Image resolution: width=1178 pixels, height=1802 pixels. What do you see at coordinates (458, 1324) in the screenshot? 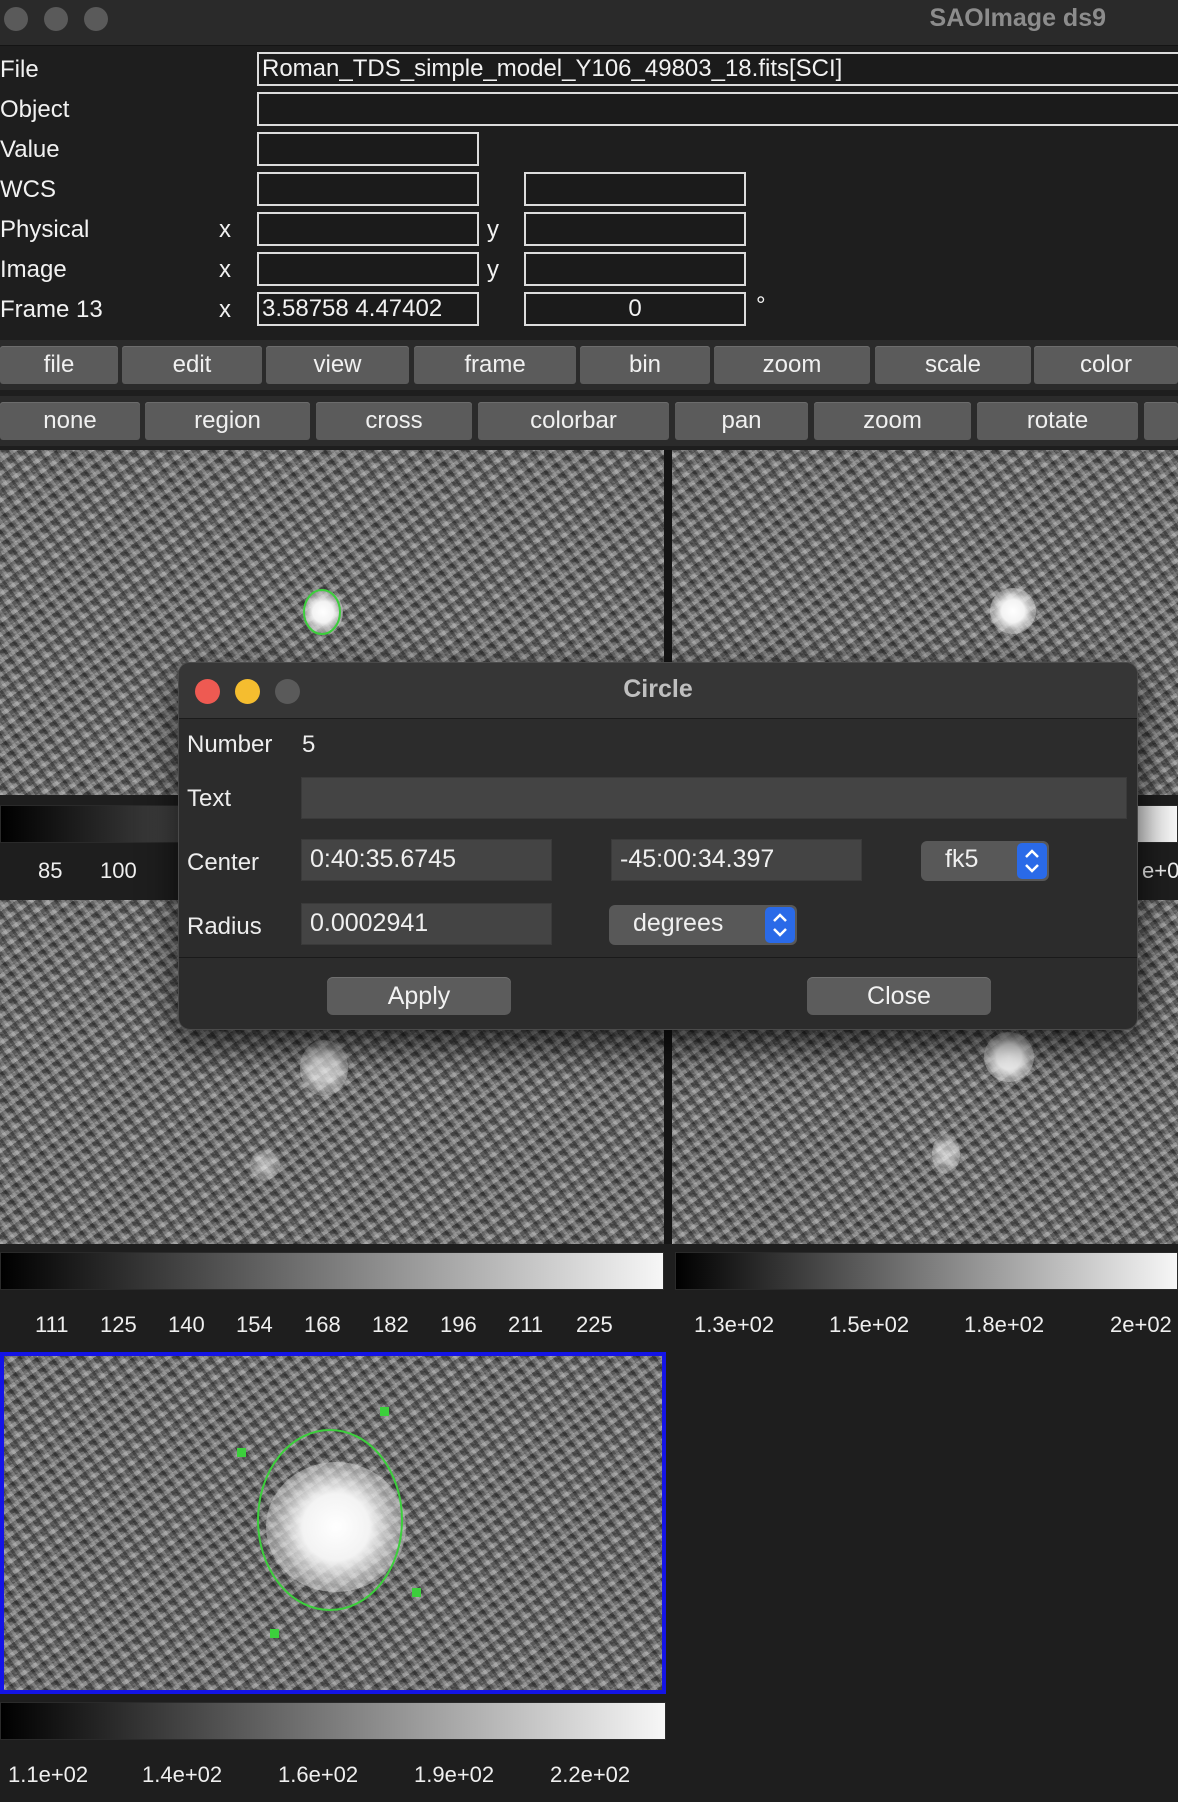
I see `colorbar-tick: 196` at bounding box center [458, 1324].